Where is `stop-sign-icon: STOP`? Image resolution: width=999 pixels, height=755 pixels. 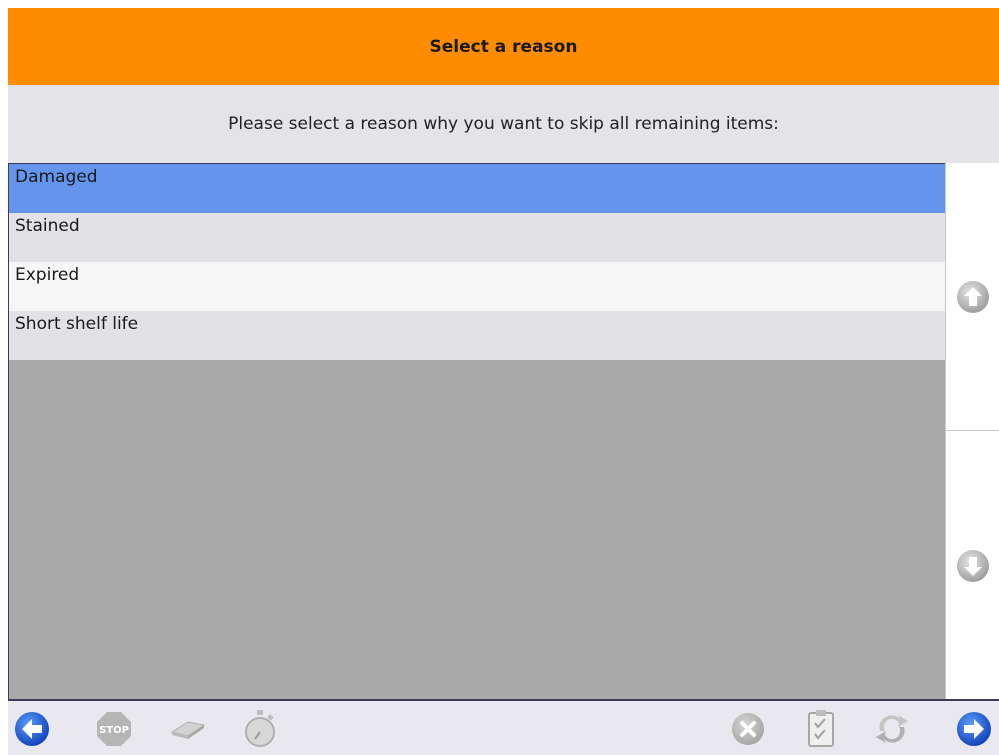 stop-sign-icon: STOP is located at coordinates (114, 729).